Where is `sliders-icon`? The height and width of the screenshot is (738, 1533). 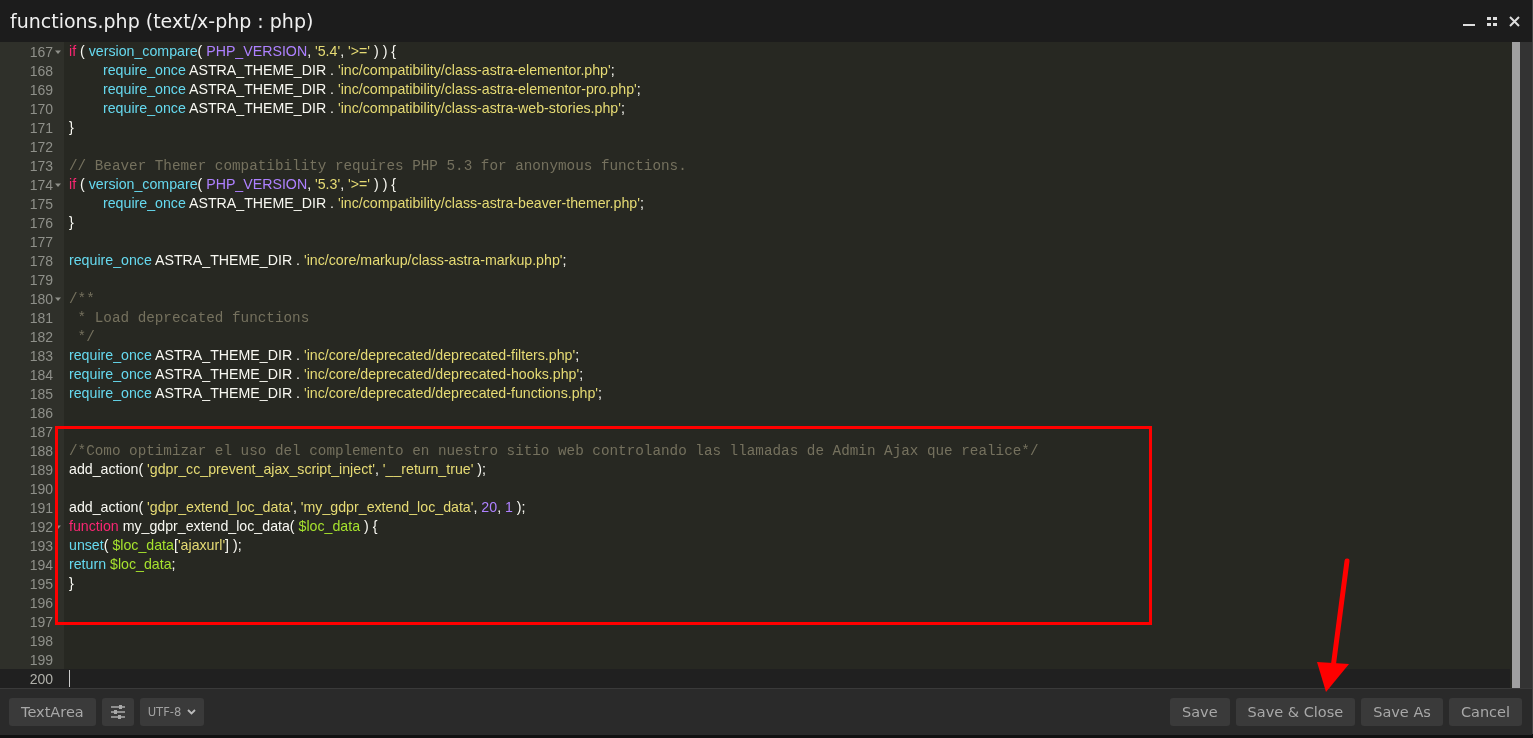 sliders-icon is located at coordinates (117, 712).